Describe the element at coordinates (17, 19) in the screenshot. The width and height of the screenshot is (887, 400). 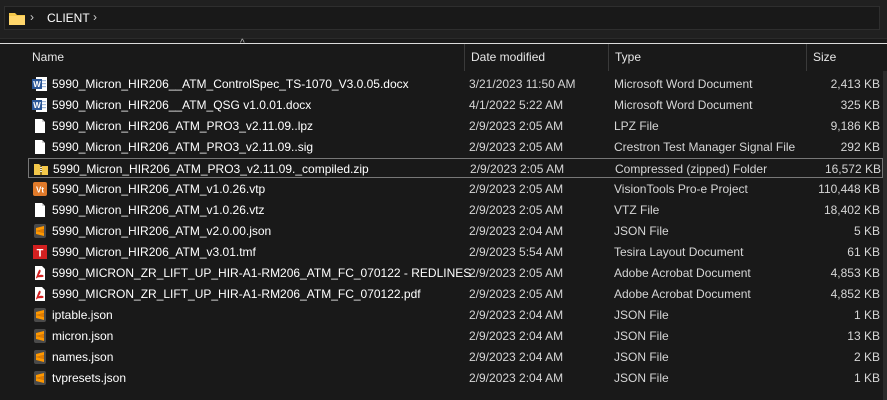
I see `folder-icon` at that location.